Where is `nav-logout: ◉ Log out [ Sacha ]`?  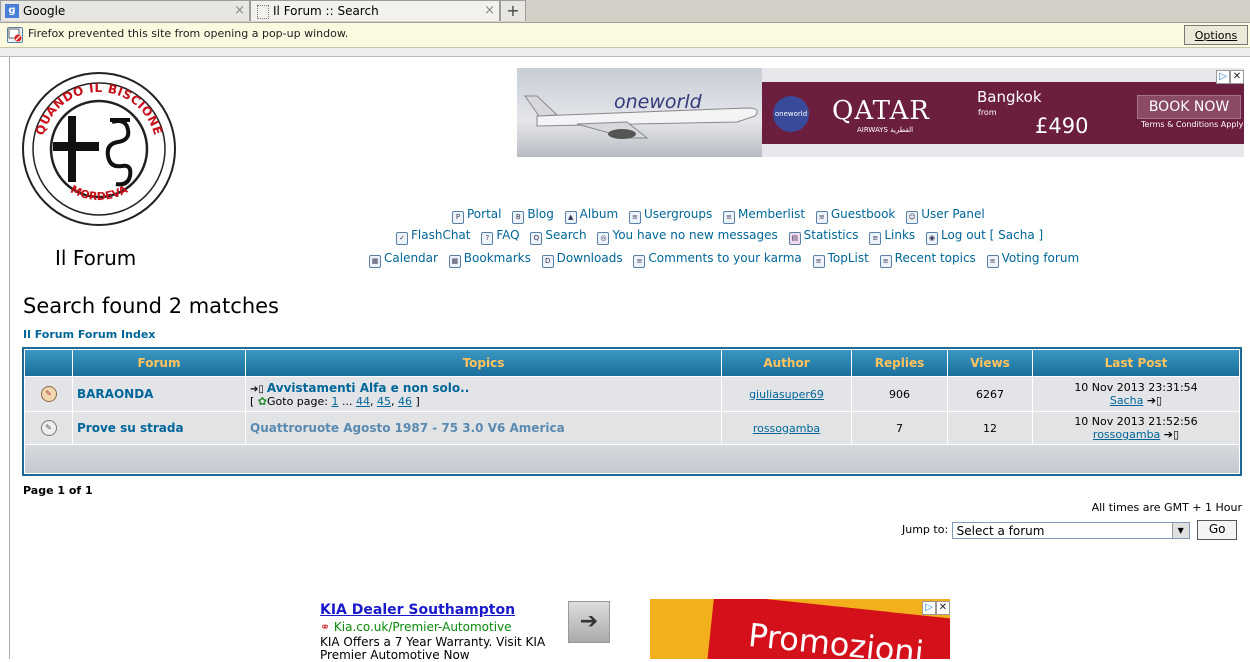
nav-logout: ◉ Log out [ Sacha ] is located at coordinates (984, 236).